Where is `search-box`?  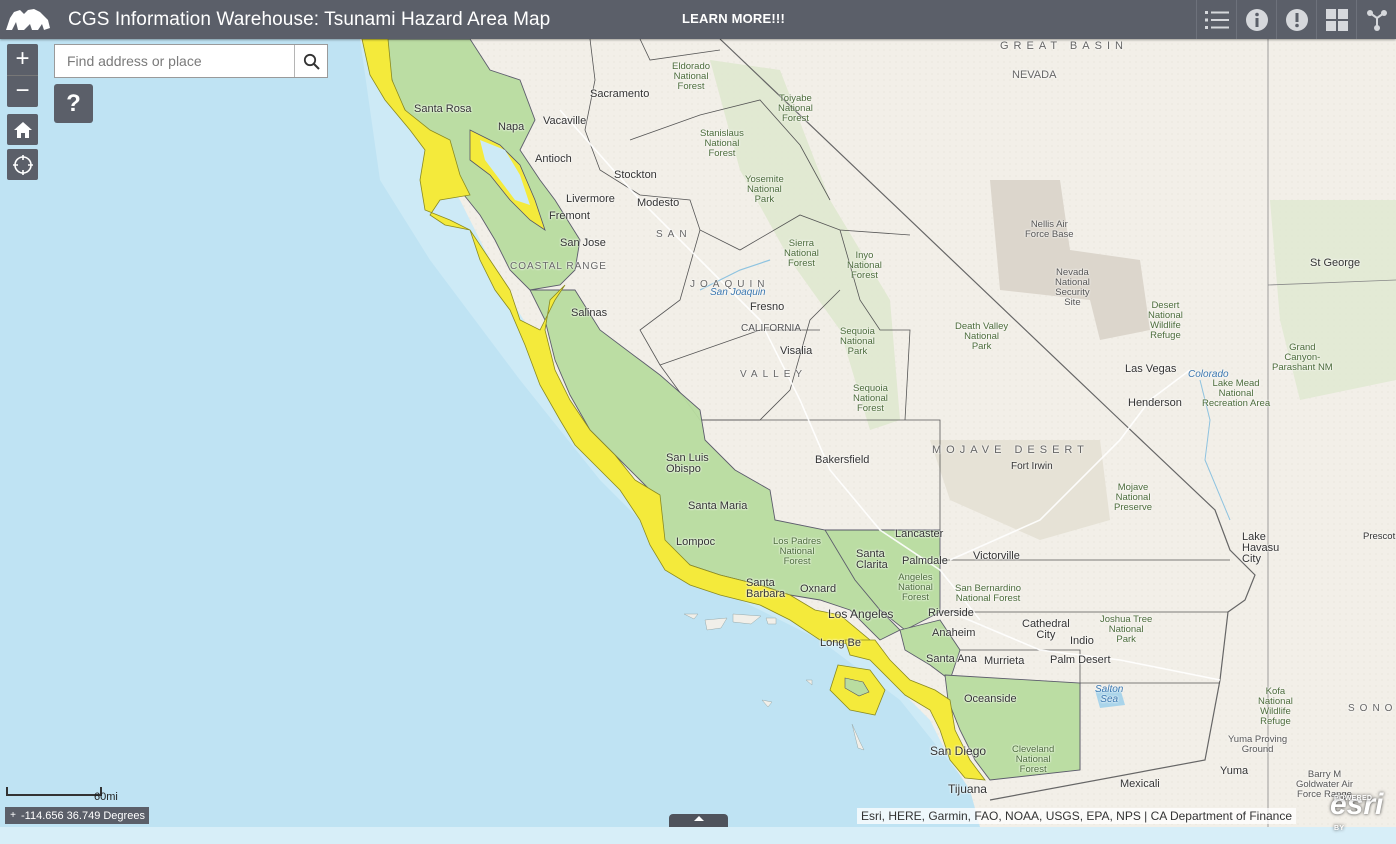 search-box is located at coordinates (191, 61).